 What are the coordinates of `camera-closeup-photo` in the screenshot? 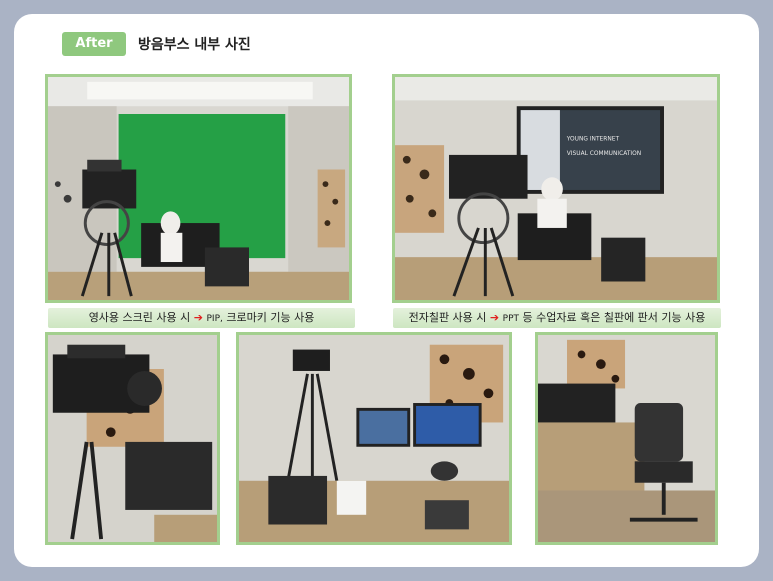 It's located at (132, 438).